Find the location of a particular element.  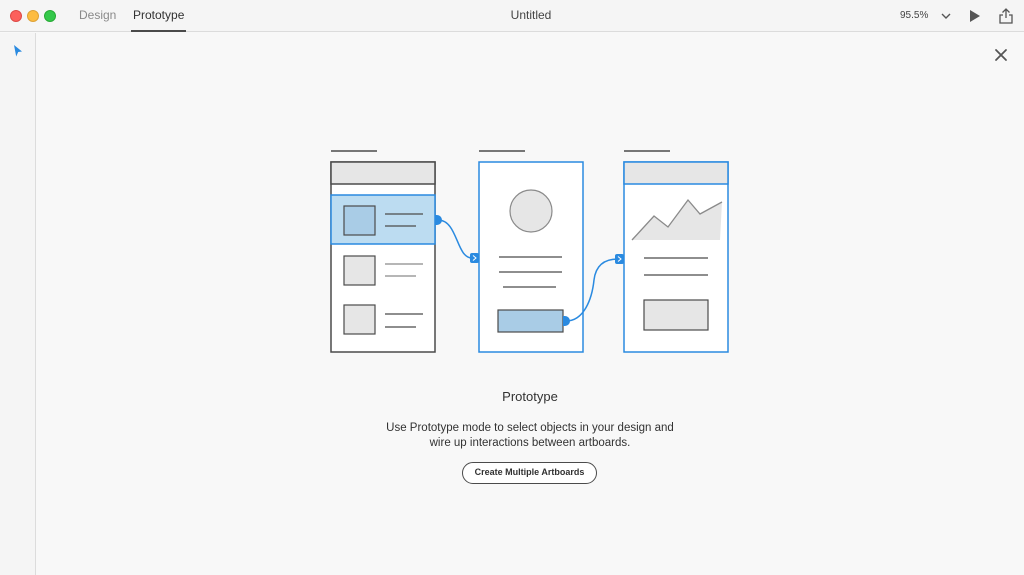

artboard-list-wireframe is located at coordinates (383, 257).